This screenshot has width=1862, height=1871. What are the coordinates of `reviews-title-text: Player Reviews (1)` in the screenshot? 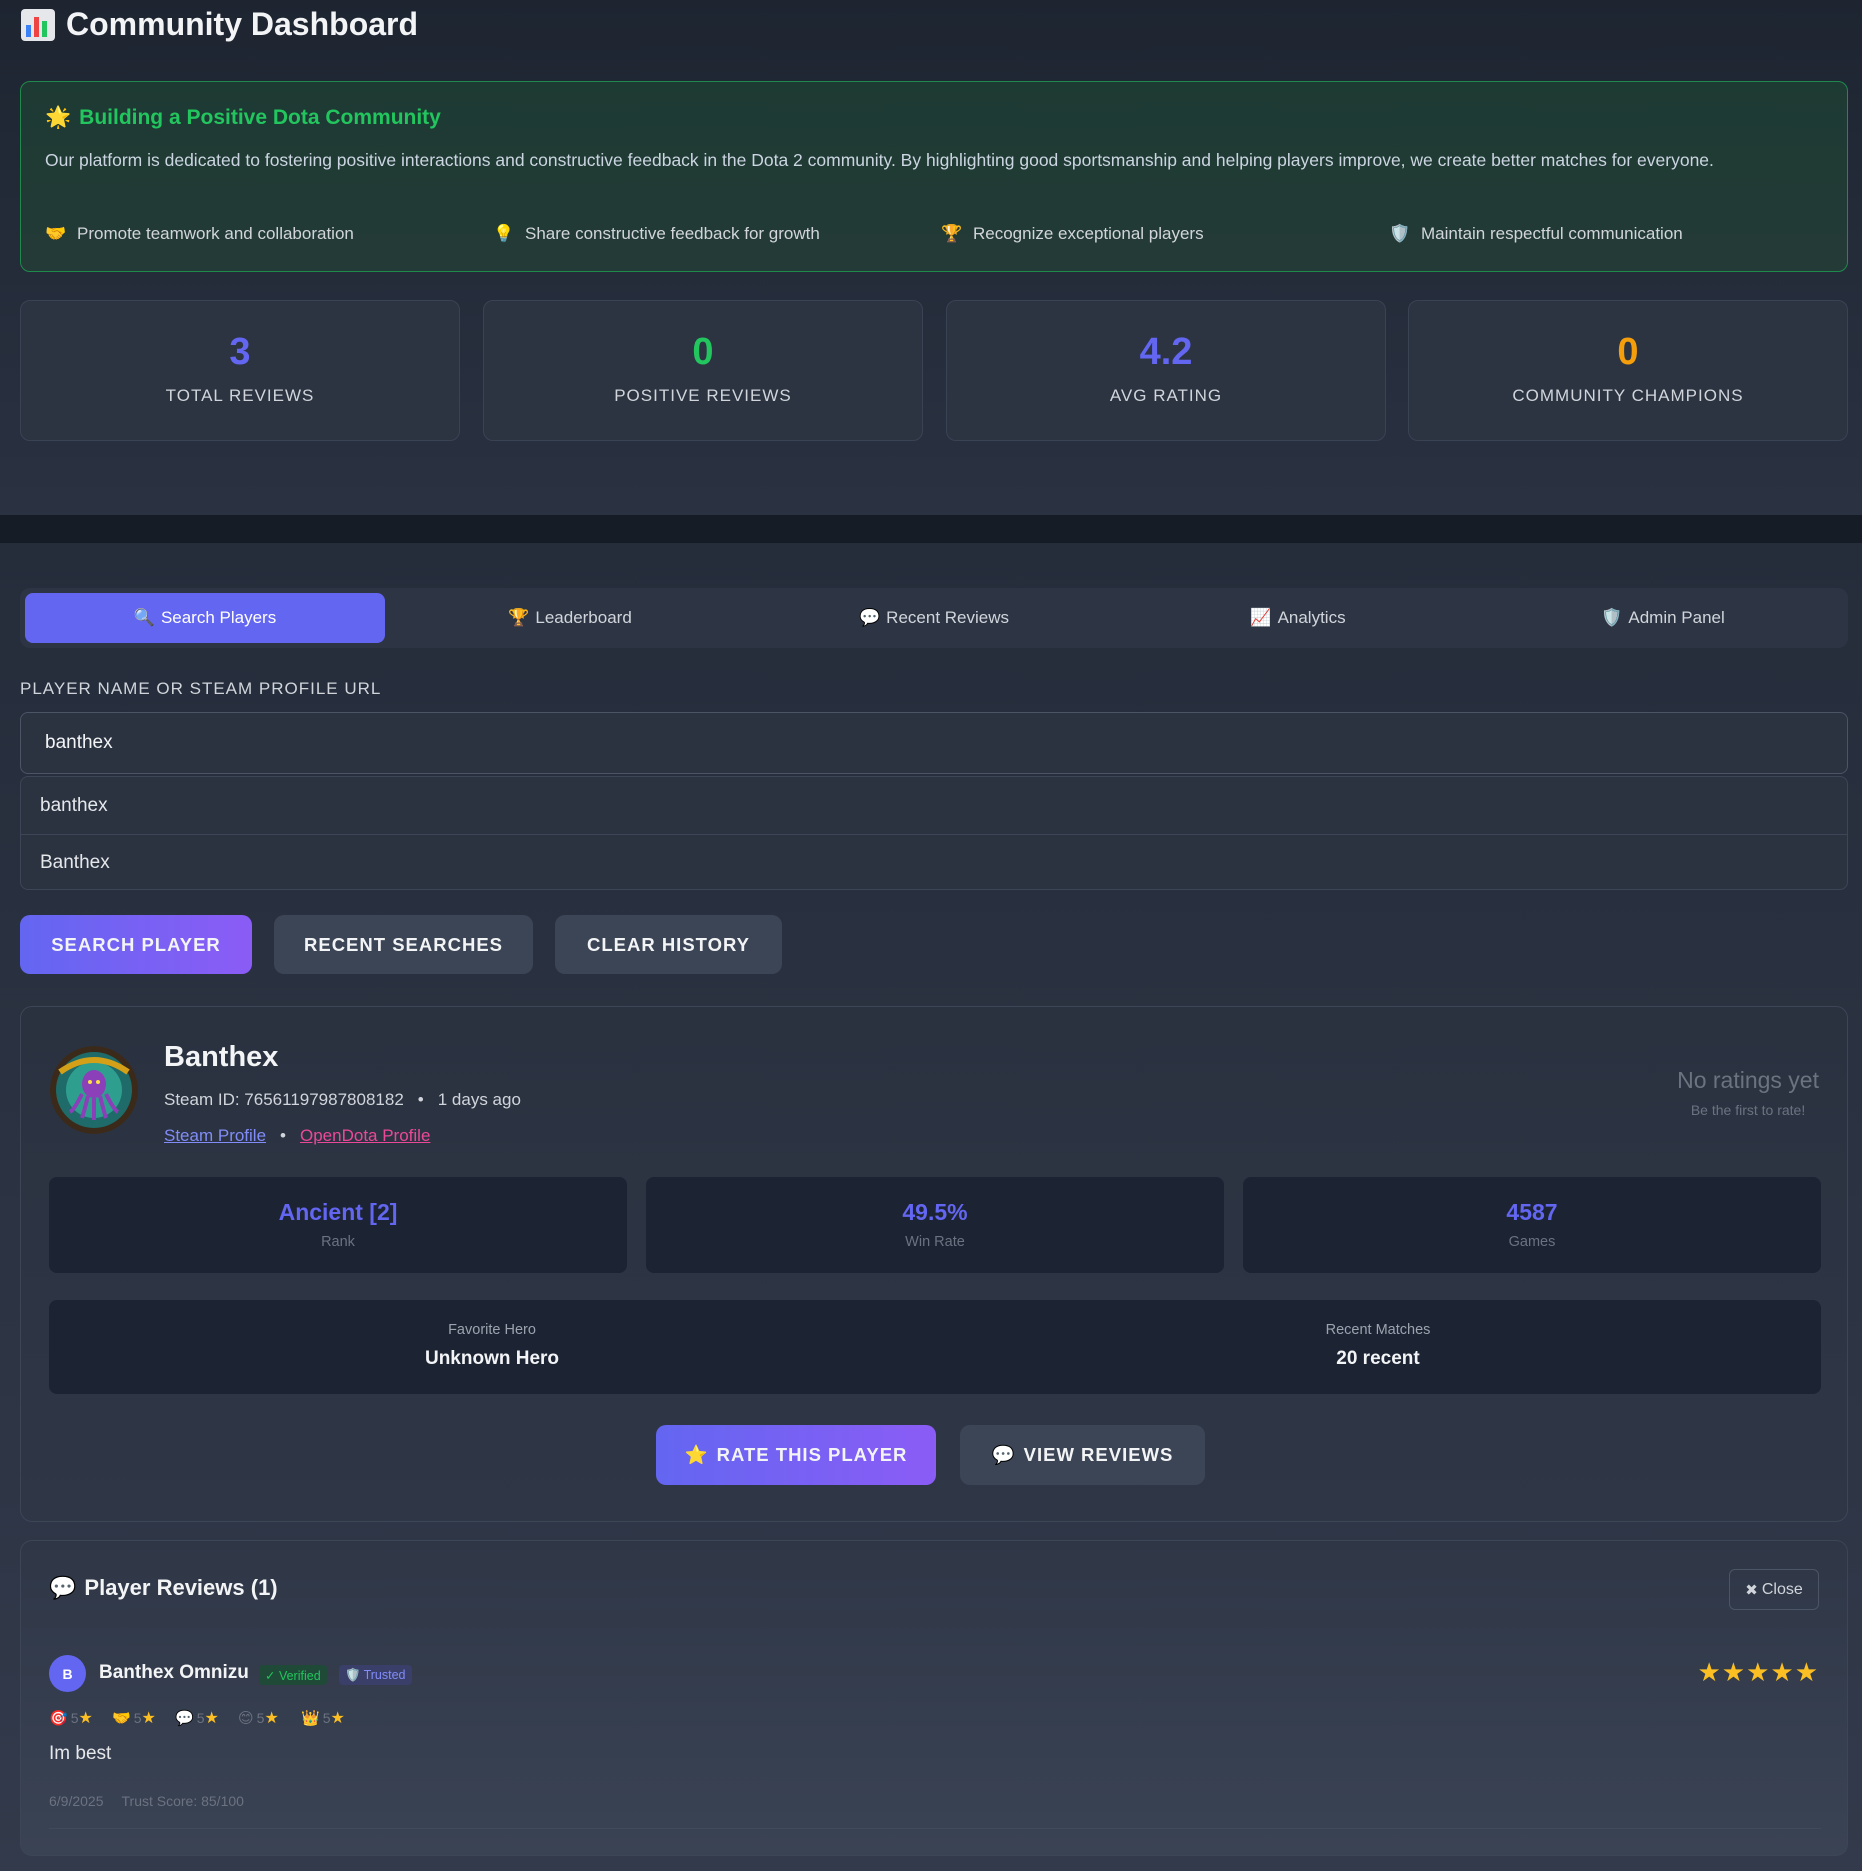 It's located at (181, 1587).